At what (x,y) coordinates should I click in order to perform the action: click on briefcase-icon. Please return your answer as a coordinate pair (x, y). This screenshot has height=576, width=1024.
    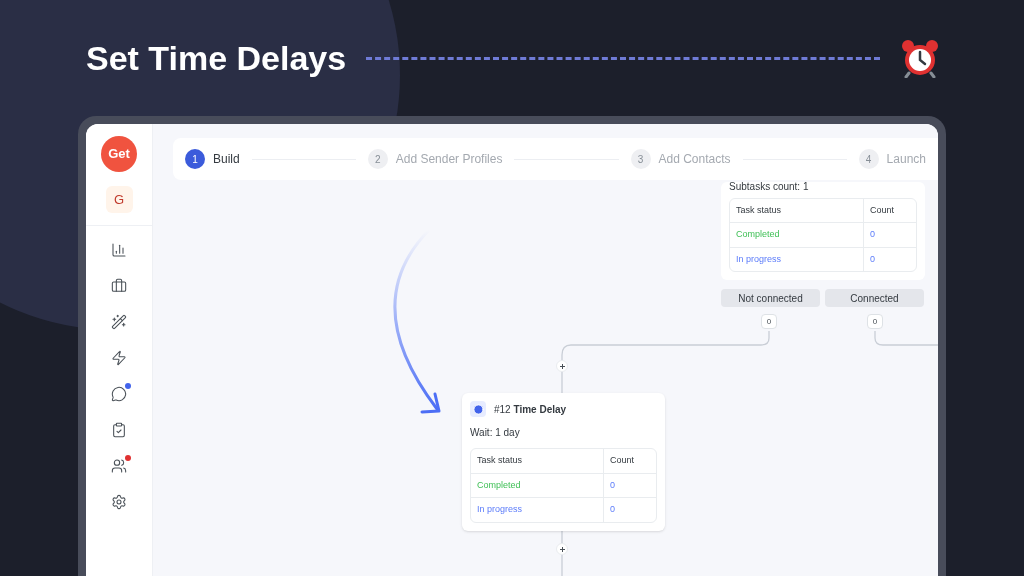
    Looking at the image, I should click on (119, 286).